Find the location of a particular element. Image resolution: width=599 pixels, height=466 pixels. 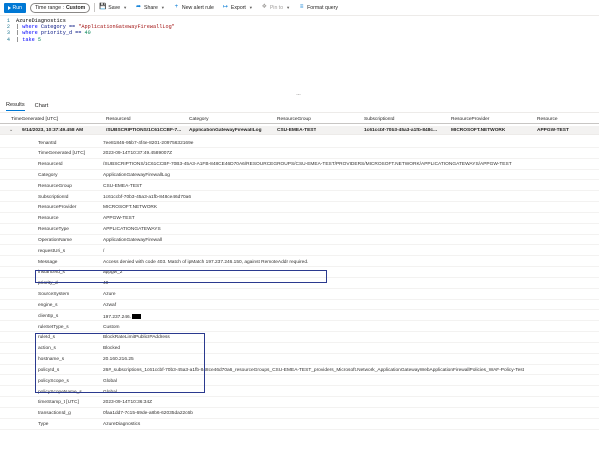

column-header-resource: Resource is located at coordinates (547, 119).